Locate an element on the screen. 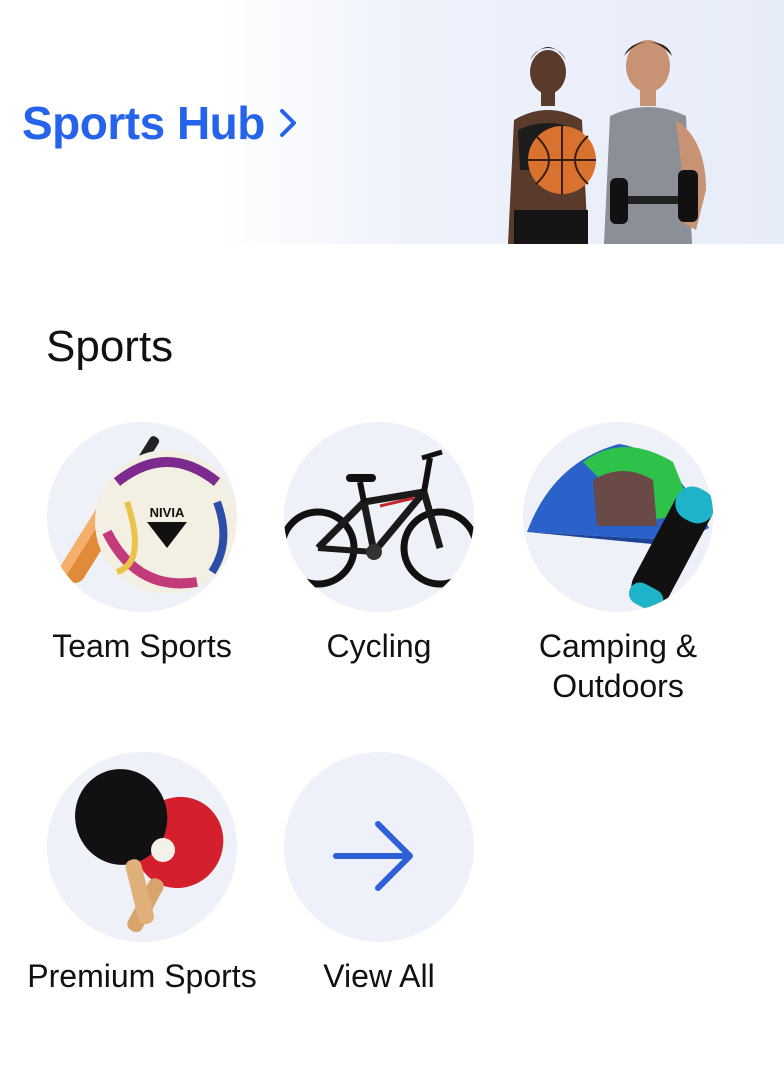 This screenshot has width=784, height=1083. view-all-circle is located at coordinates (379, 847).